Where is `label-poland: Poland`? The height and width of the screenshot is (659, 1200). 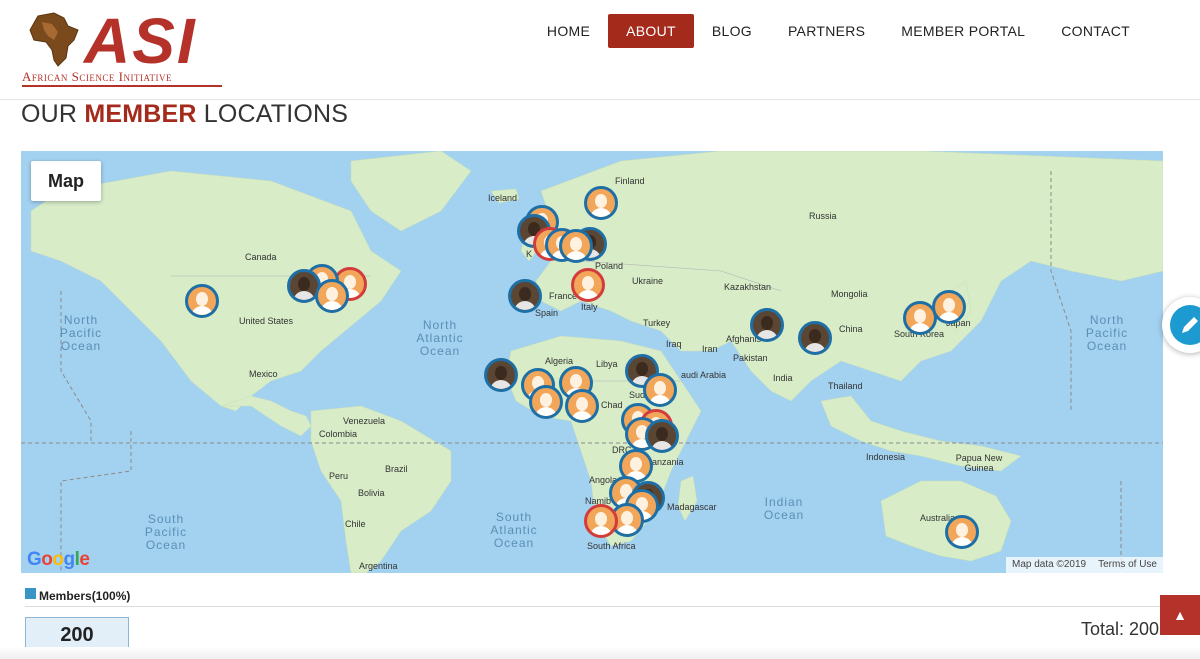 label-poland: Poland is located at coordinates (609, 266).